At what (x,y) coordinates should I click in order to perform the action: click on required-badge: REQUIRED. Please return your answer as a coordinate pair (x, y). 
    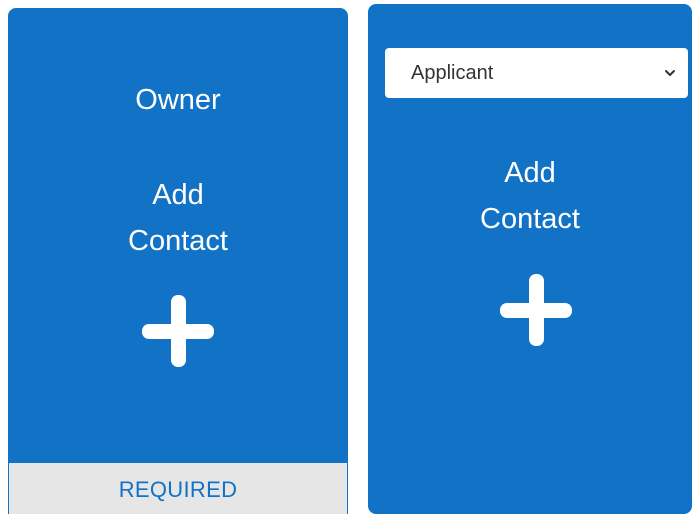
    Looking at the image, I should click on (178, 488).